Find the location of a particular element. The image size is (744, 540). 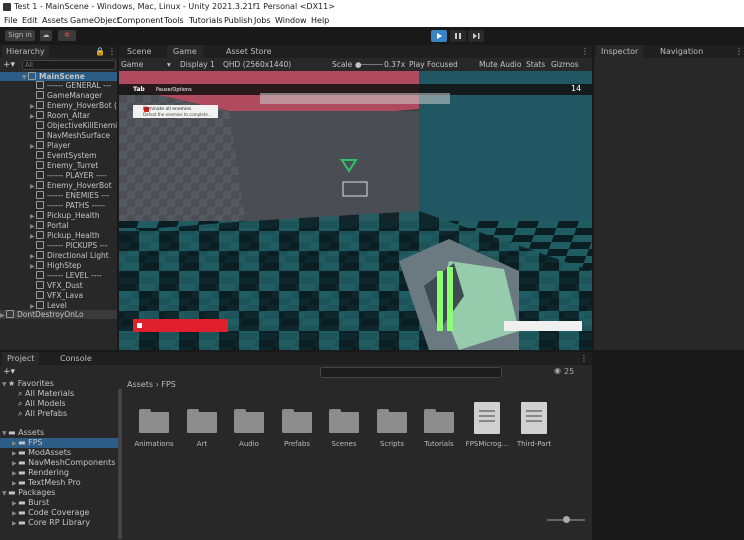

packages-header: ▼▬ Packages is located at coordinates (28, 493).